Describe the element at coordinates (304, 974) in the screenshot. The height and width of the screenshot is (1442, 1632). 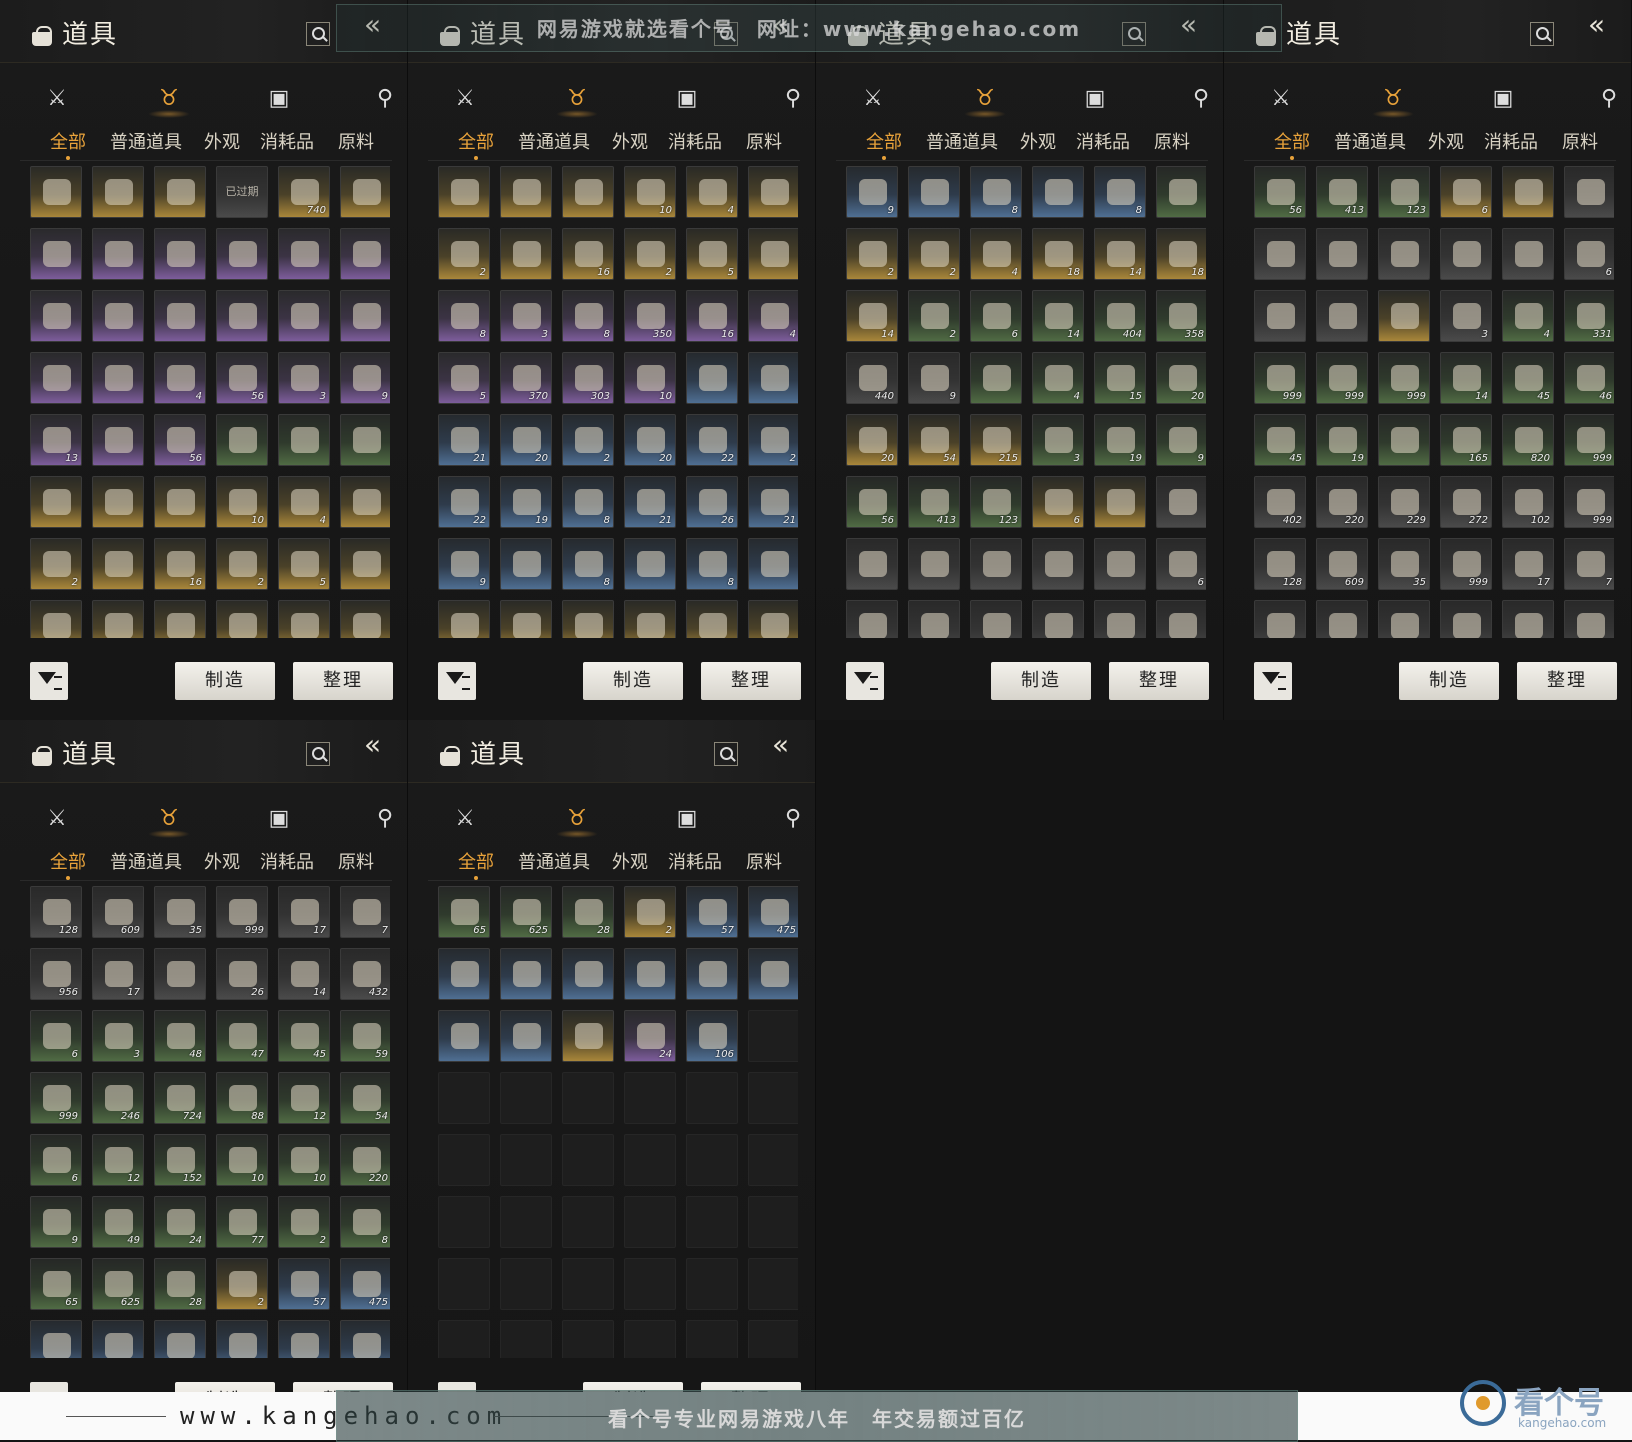
I see `item-slot: 14` at that location.